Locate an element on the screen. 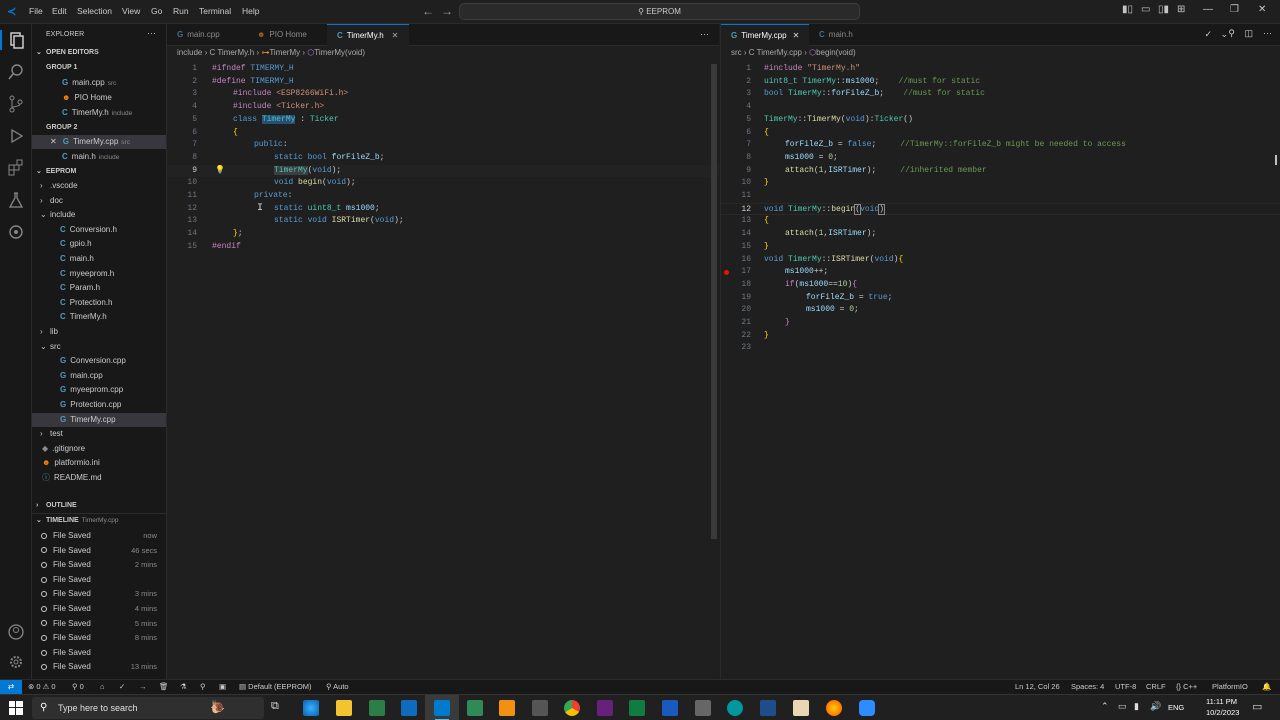  input-language: ENG is located at coordinates (1176, 707).